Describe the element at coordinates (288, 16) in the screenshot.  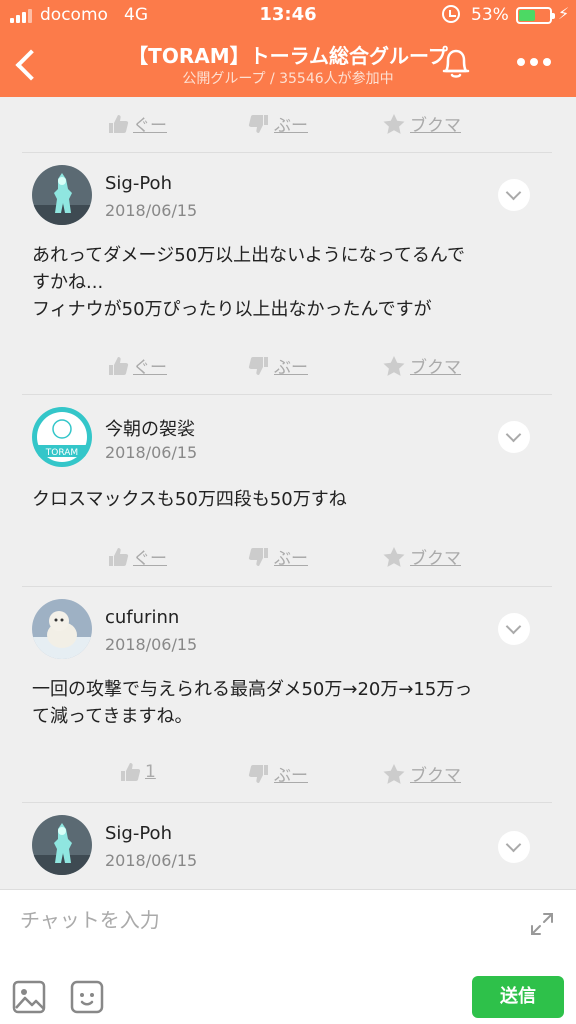
I see `status-bar: docomo 4G 13:46 53% ⚡` at that location.